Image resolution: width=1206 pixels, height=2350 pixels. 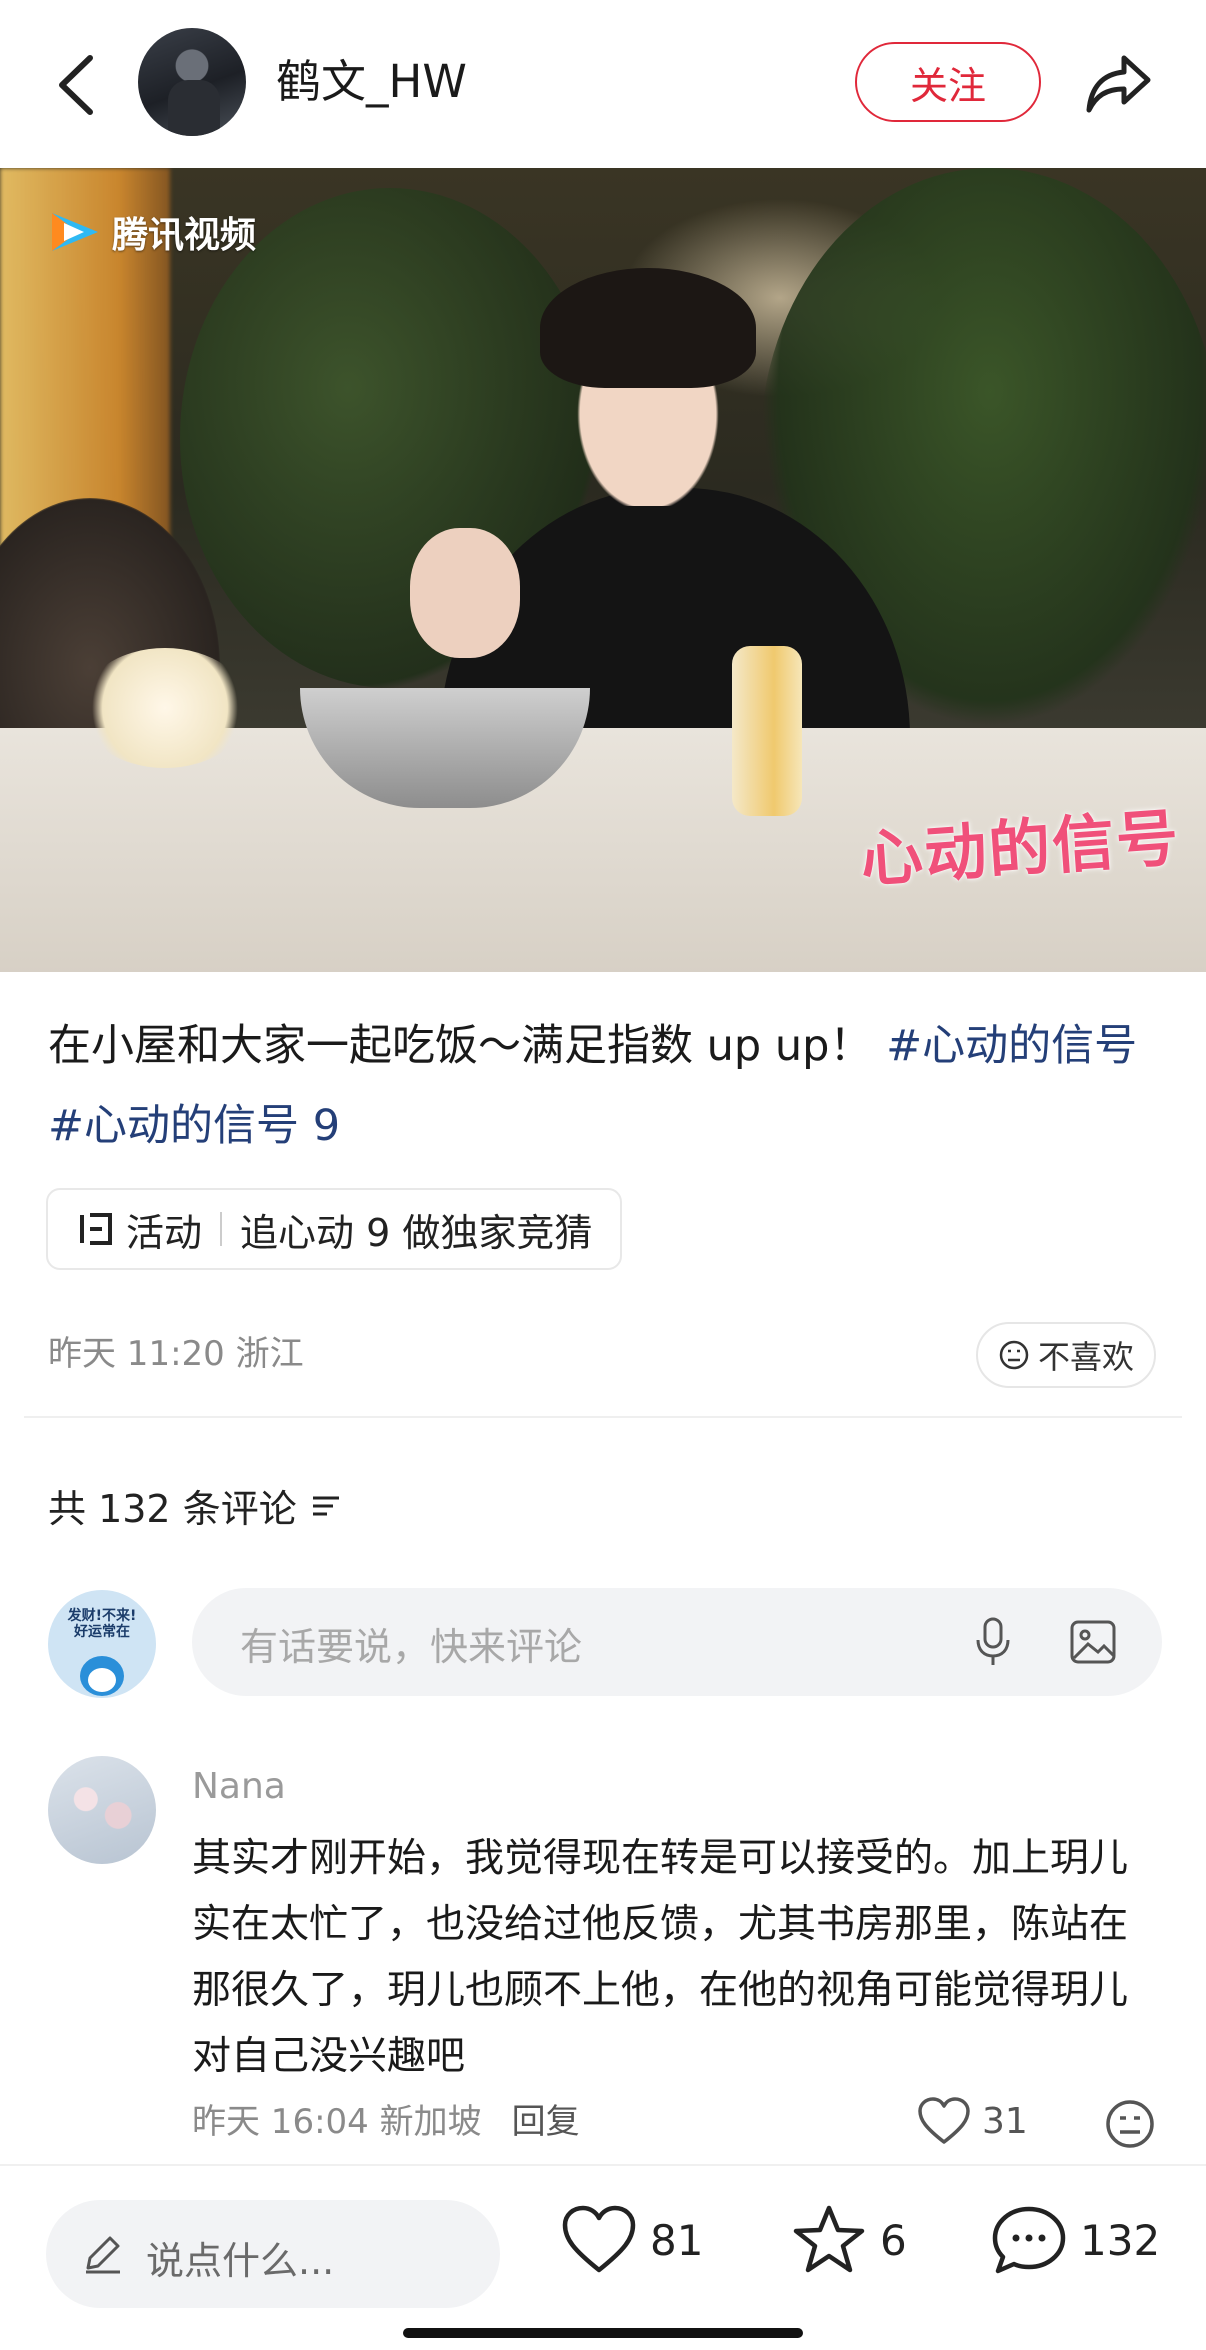 What do you see at coordinates (893, 2240) in the screenshot?
I see `star-count: 6` at bounding box center [893, 2240].